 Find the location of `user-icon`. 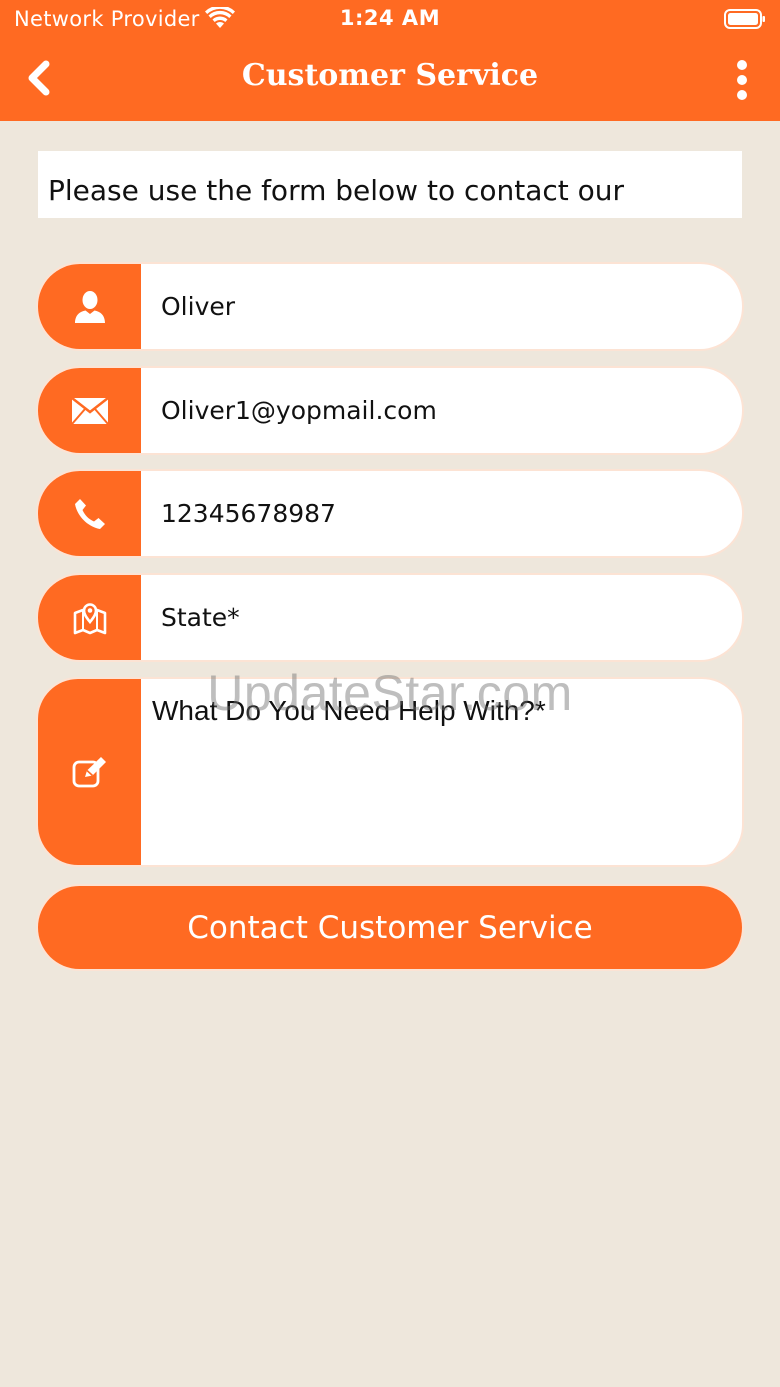

user-icon is located at coordinates (89, 306).